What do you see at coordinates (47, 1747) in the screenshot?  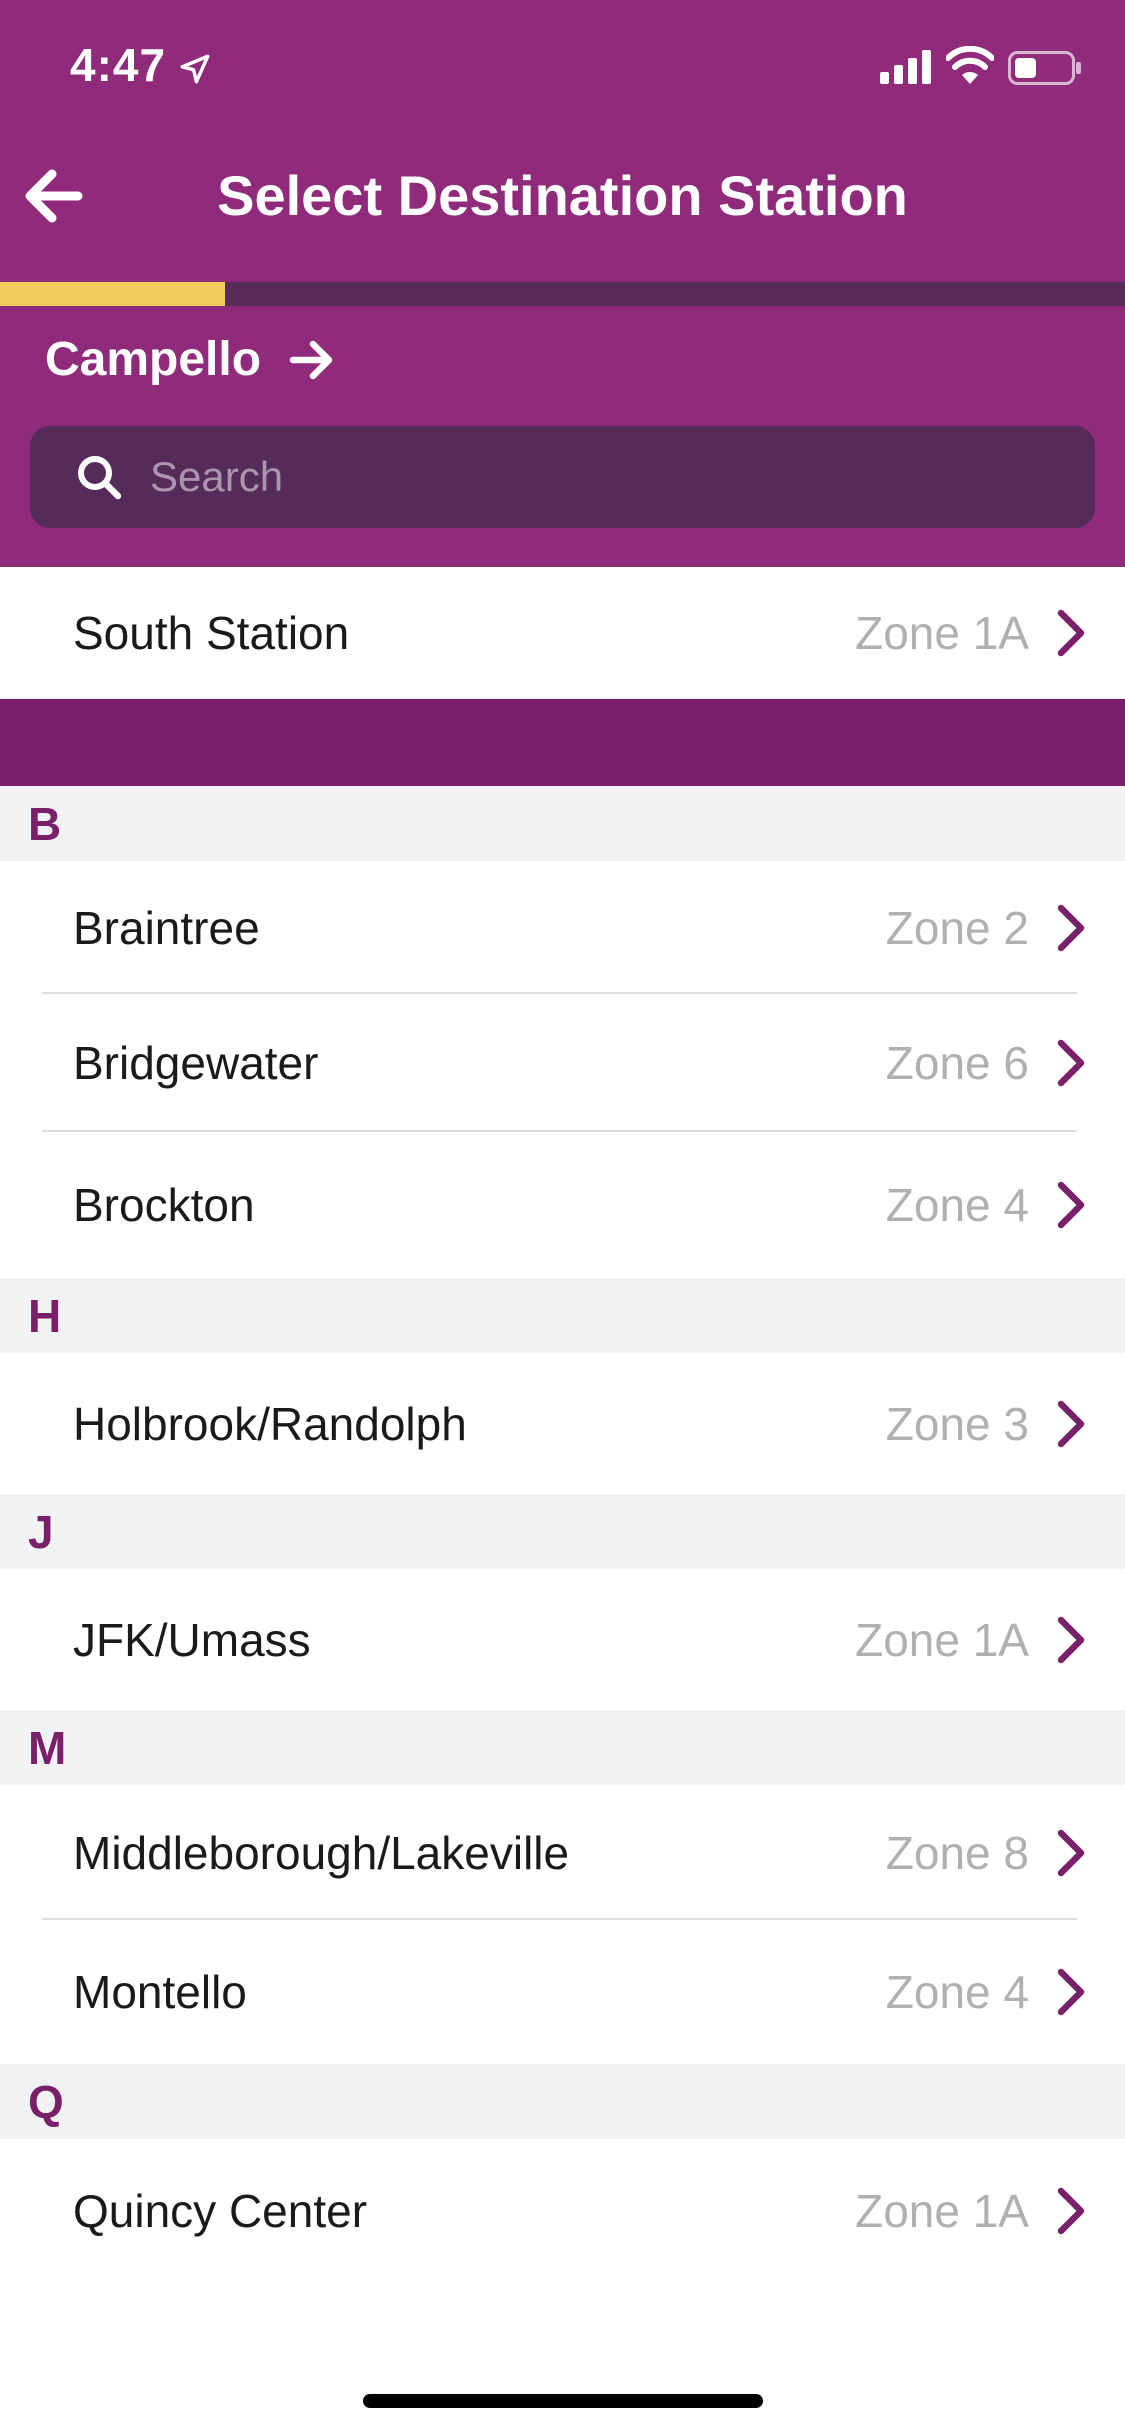 I see `section-letter: M` at bounding box center [47, 1747].